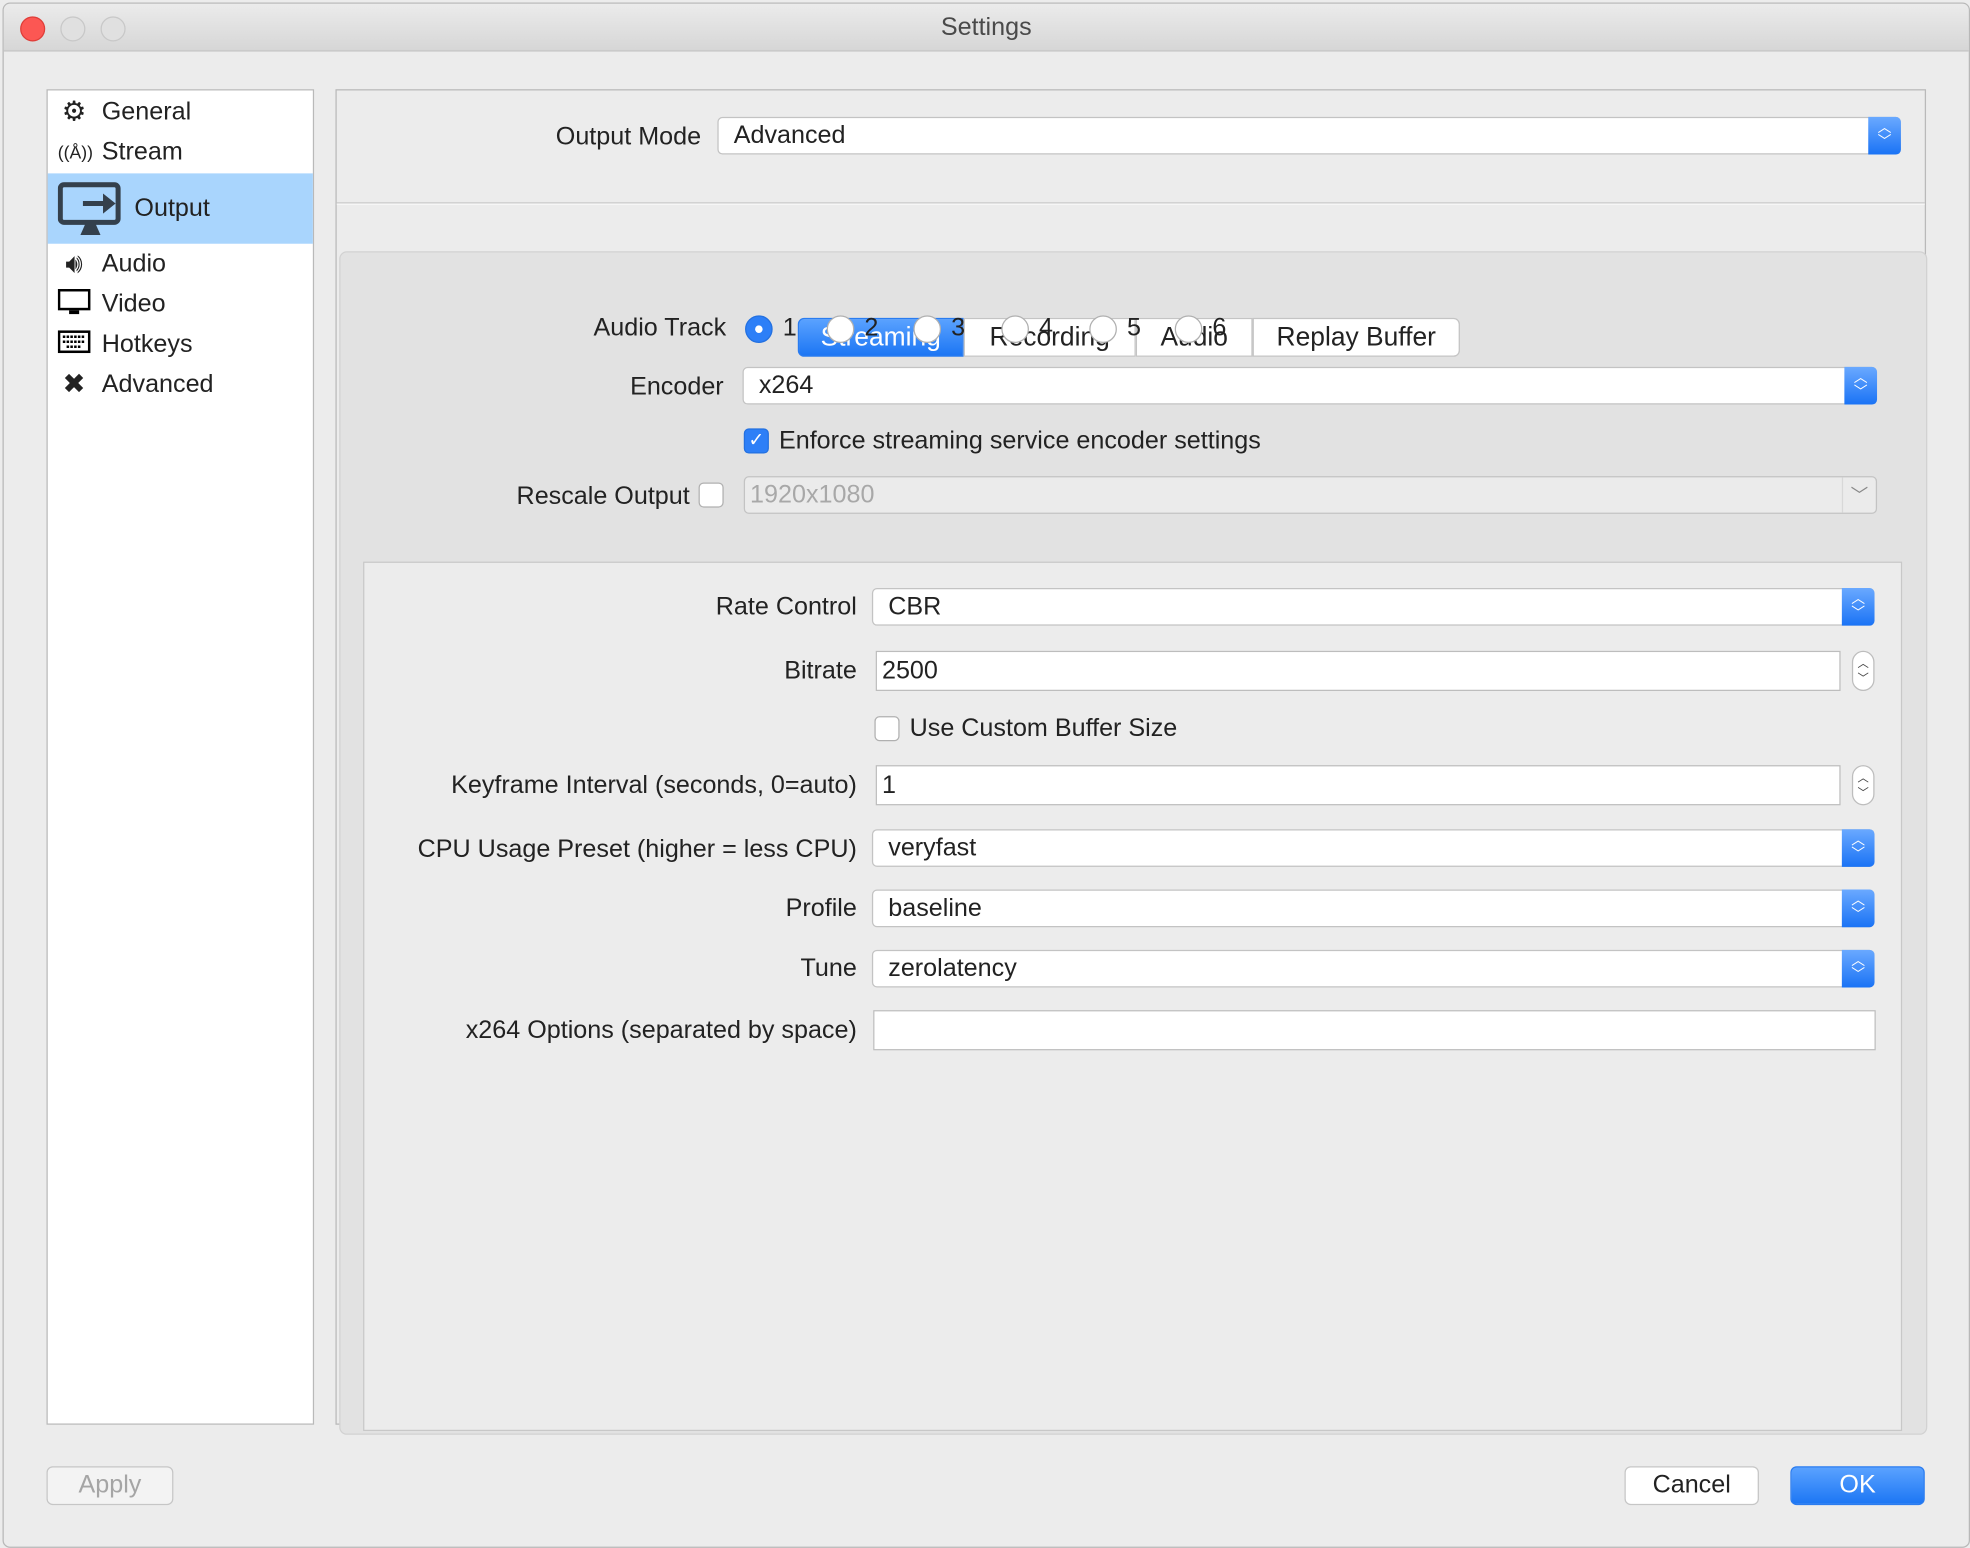  What do you see at coordinates (637, 849) in the screenshot?
I see `cpu-preset-label: CPU Usage Preset (higher = less CPU)` at bounding box center [637, 849].